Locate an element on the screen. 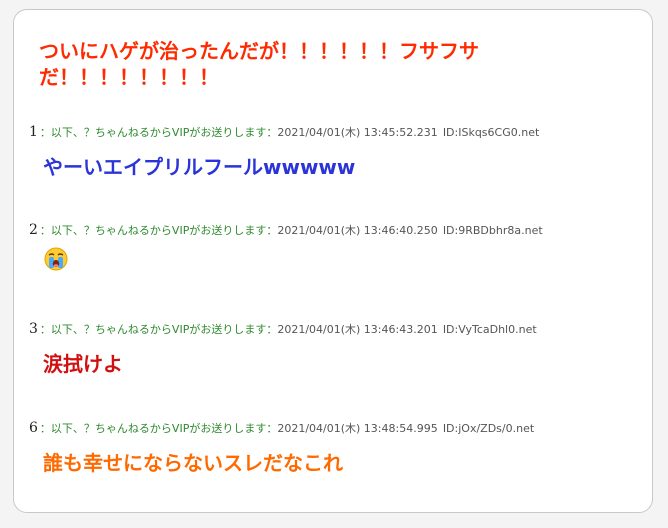  post-number: 2 is located at coordinates (33, 230).